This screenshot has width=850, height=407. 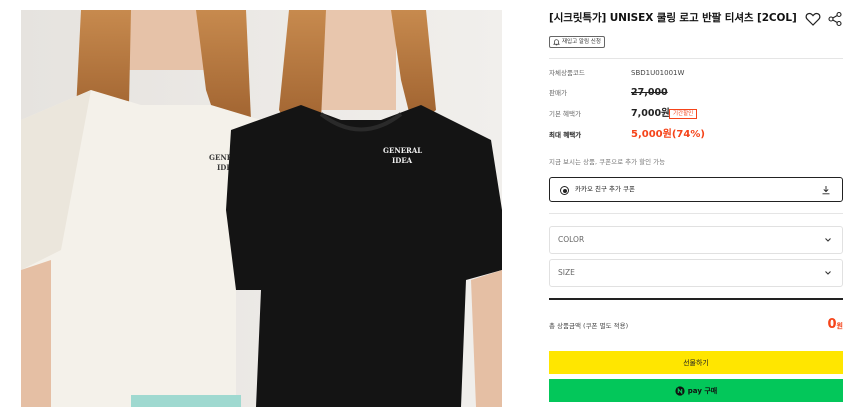 I want to click on svg-text: GENERAL, so click(x=402, y=150).